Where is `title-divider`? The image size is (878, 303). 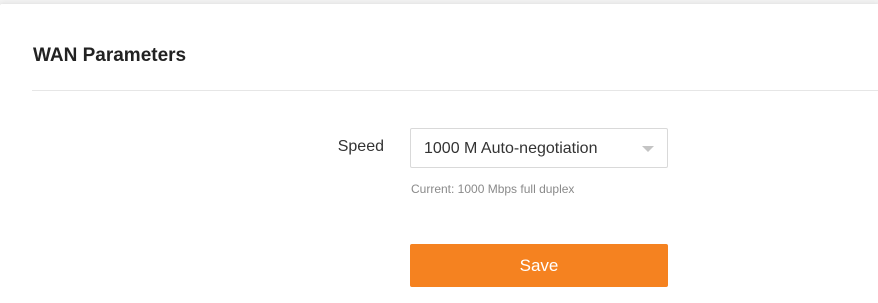
title-divider is located at coordinates (455, 90).